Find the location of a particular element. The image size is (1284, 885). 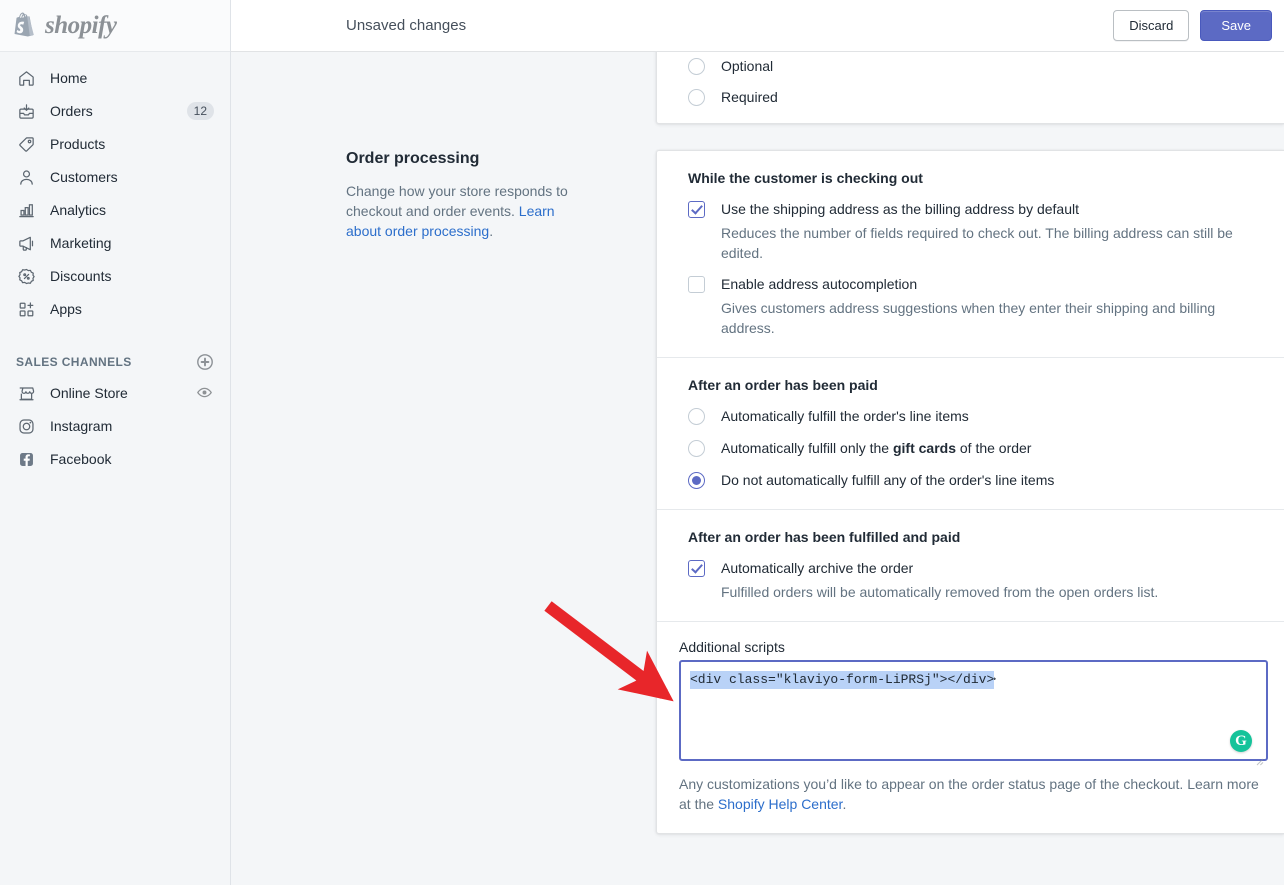

unsaved-changes-label: Unsaved changes is located at coordinates (406, 25).